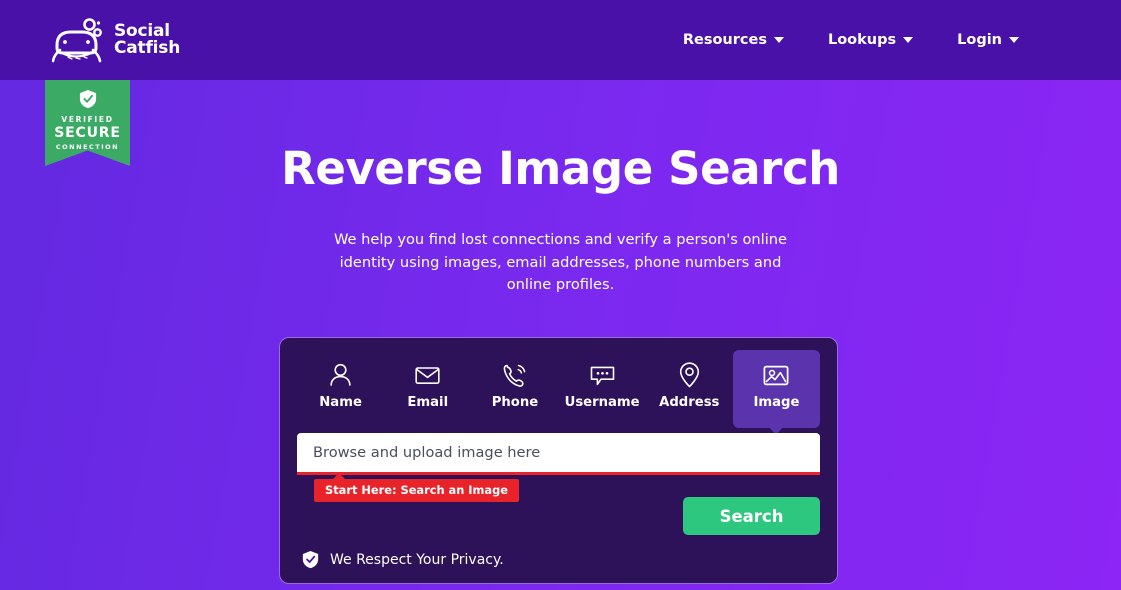  What do you see at coordinates (560, 40) in the screenshot?
I see `site-header: Social Catfish Resources Lookups Login` at bounding box center [560, 40].